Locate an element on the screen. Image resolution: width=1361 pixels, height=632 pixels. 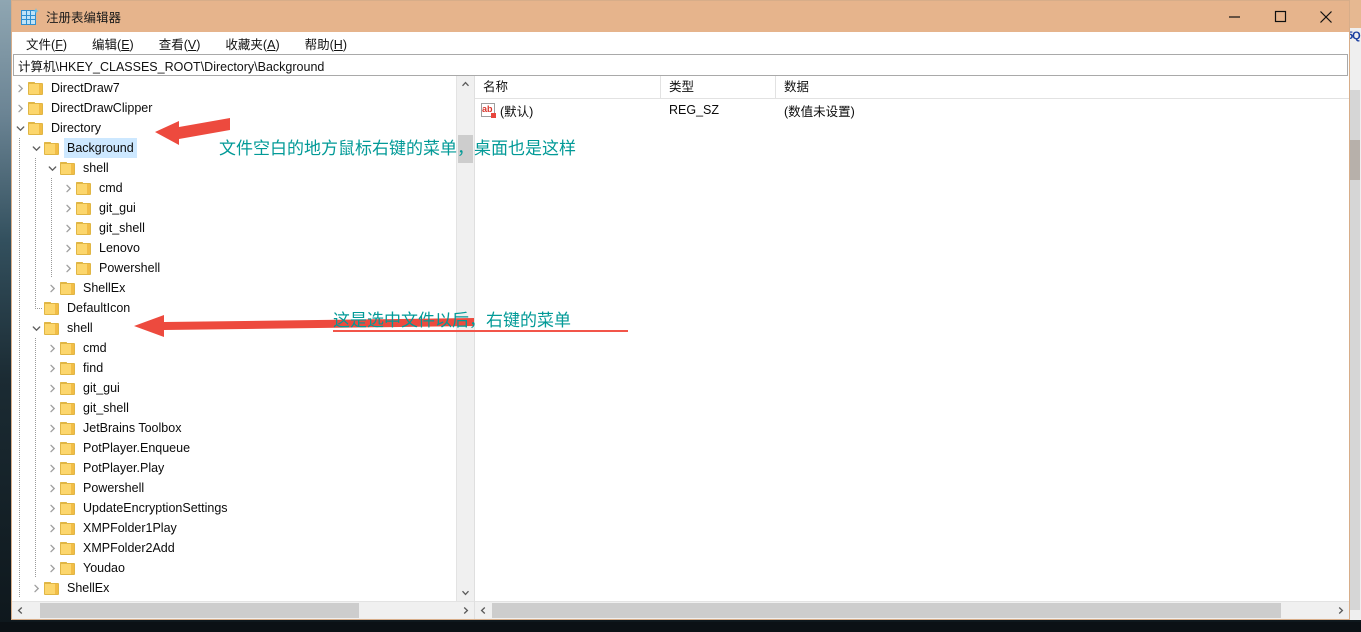
tree-horizontal-scrollbar is located at coordinates (243, 610).